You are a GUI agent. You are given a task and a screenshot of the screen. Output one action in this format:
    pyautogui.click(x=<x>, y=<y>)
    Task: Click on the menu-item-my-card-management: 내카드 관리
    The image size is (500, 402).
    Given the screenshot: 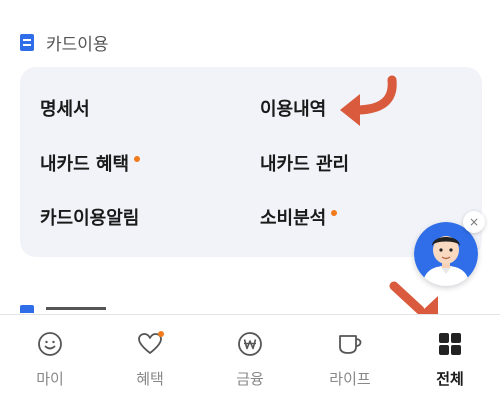 What is the action you would take?
    pyautogui.click(x=304, y=163)
    